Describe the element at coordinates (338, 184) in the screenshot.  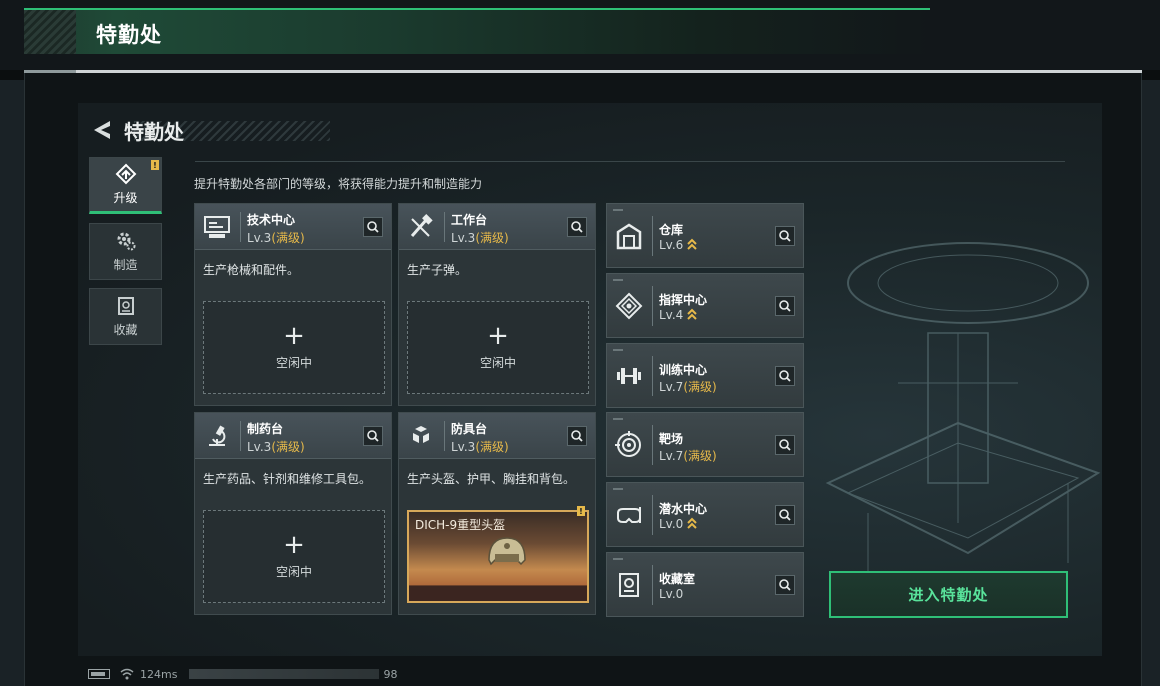
I see `section-subtitle: 提升特勤处各部门的等级，将获得能力提升和制造能力` at that location.